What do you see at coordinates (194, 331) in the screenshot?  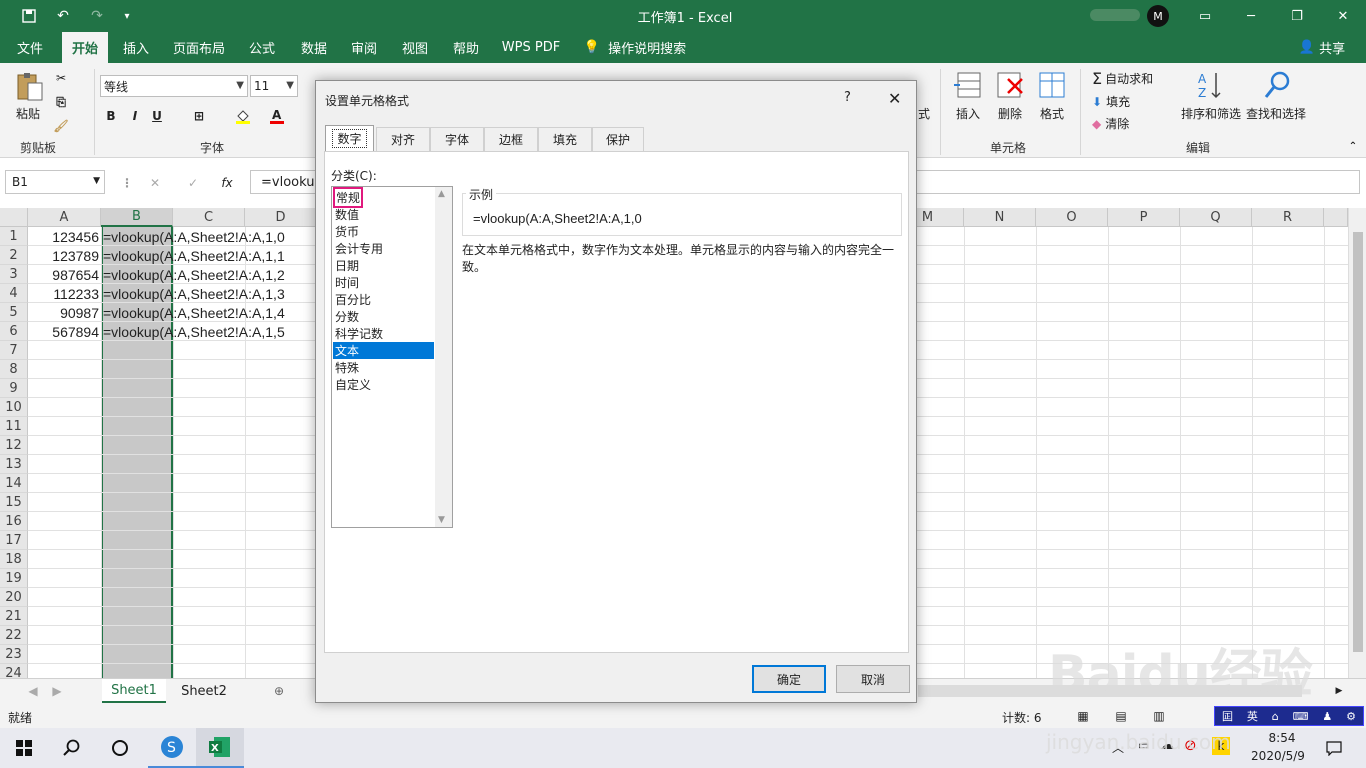 I see `cell-b6: =vlookup(A:A,Sheet2!A:A,1,5` at bounding box center [194, 331].